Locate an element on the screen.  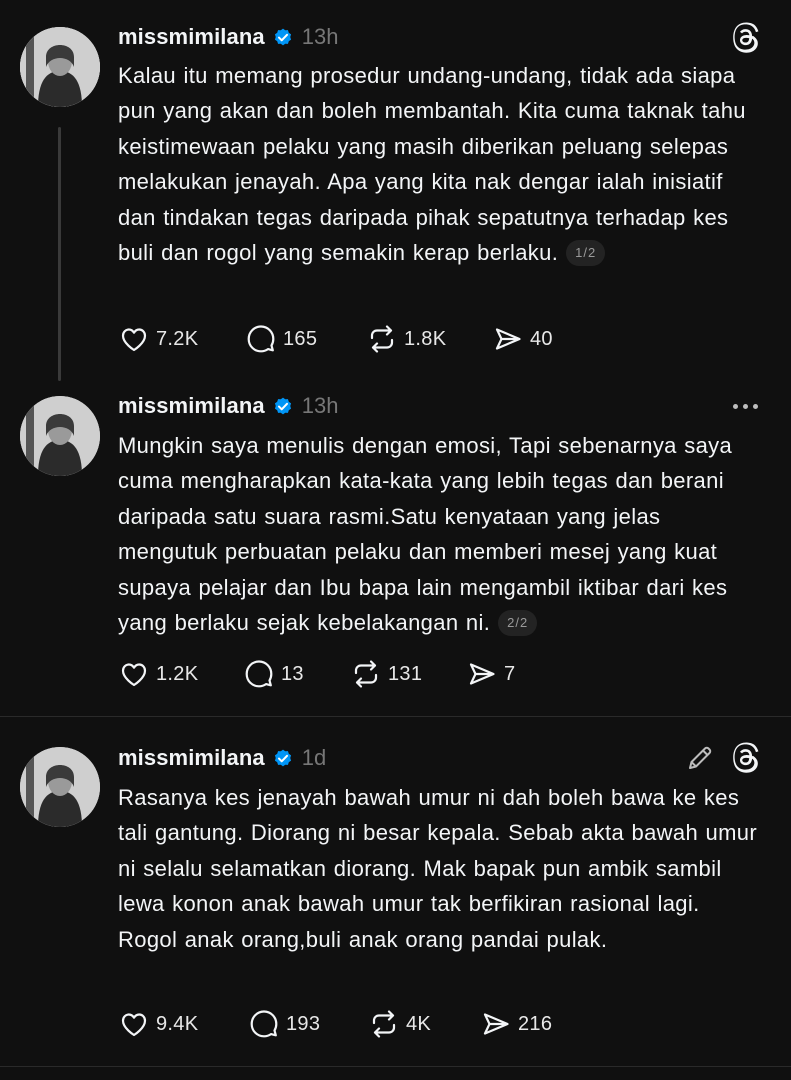
repost-button: 4K is located at coordinates (399, 1024).